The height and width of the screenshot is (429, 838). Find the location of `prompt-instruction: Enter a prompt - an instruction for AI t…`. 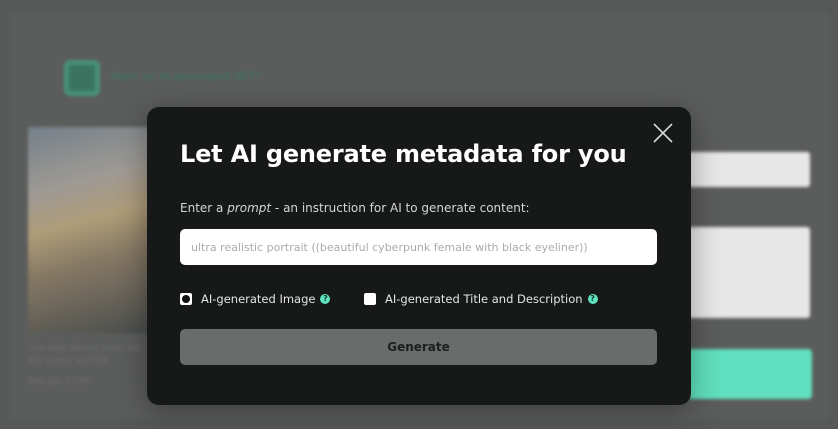

prompt-instruction: Enter a prompt - an instruction for AI t… is located at coordinates (355, 208).